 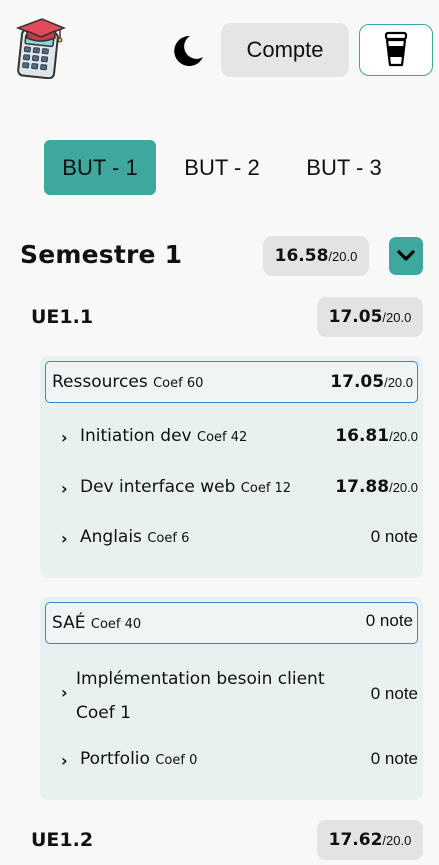 I want to click on top-bar: Compte, so click(x=219, y=50).